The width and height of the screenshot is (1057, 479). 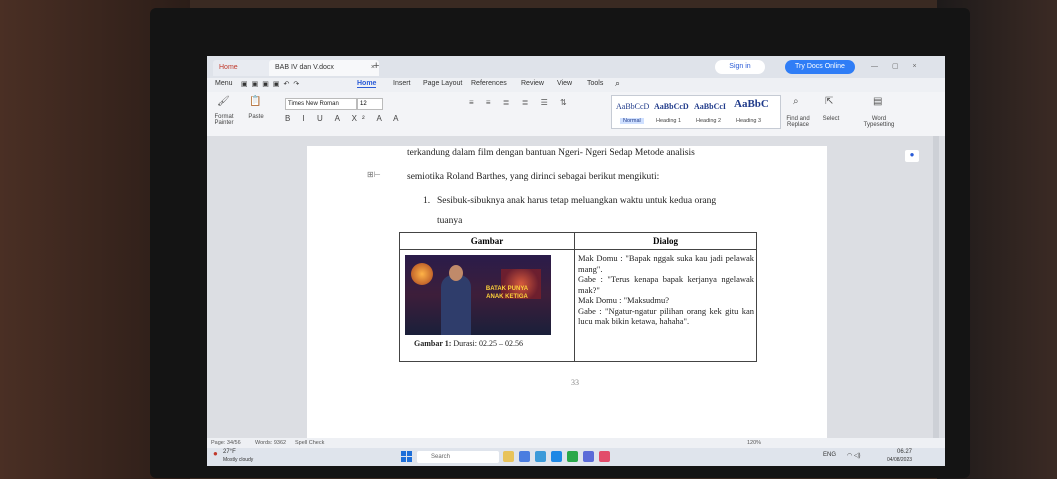 I want to click on spell-check: Spell Check, so click(x=309, y=443).